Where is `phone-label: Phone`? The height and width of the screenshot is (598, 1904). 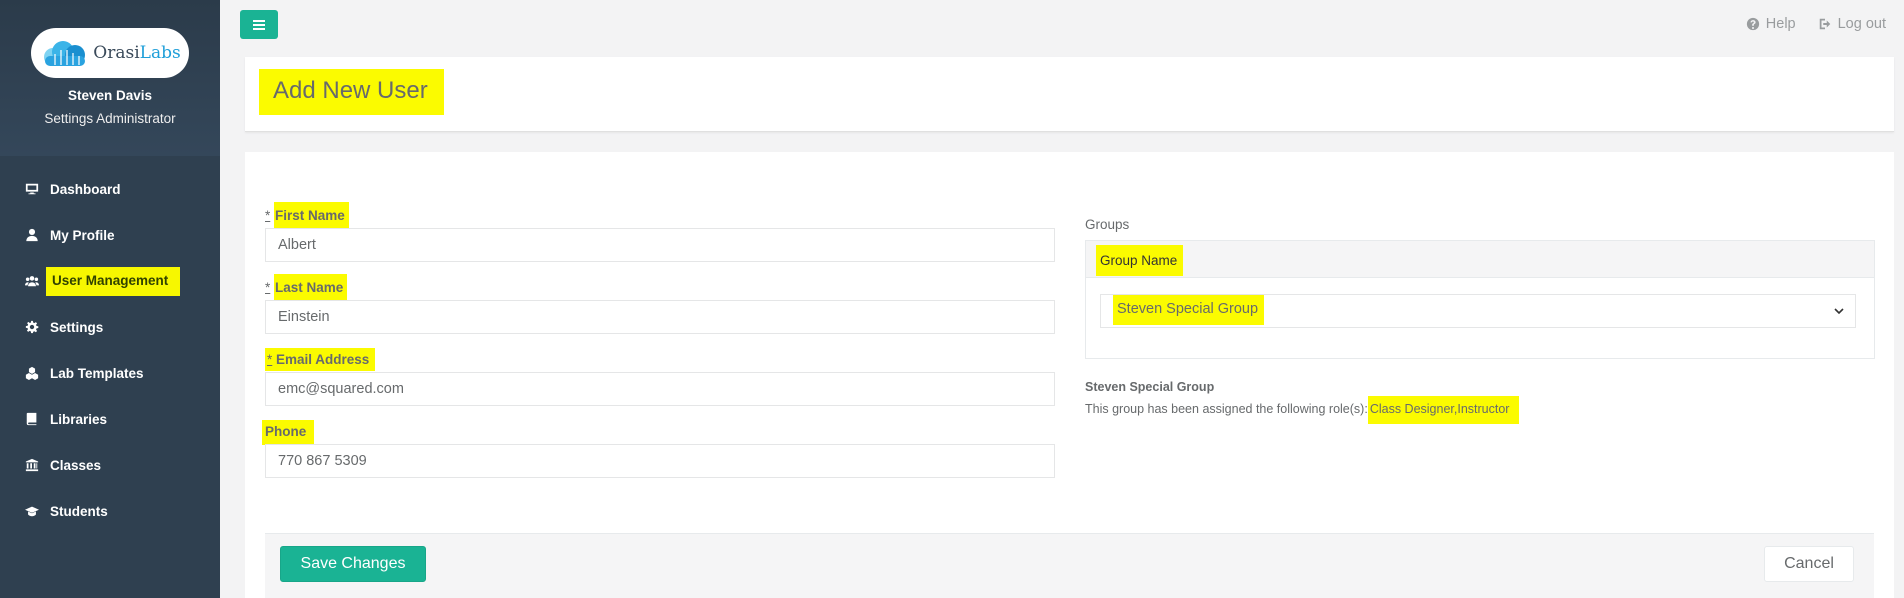
phone-label: Phone is located at coordinates (288, 432).